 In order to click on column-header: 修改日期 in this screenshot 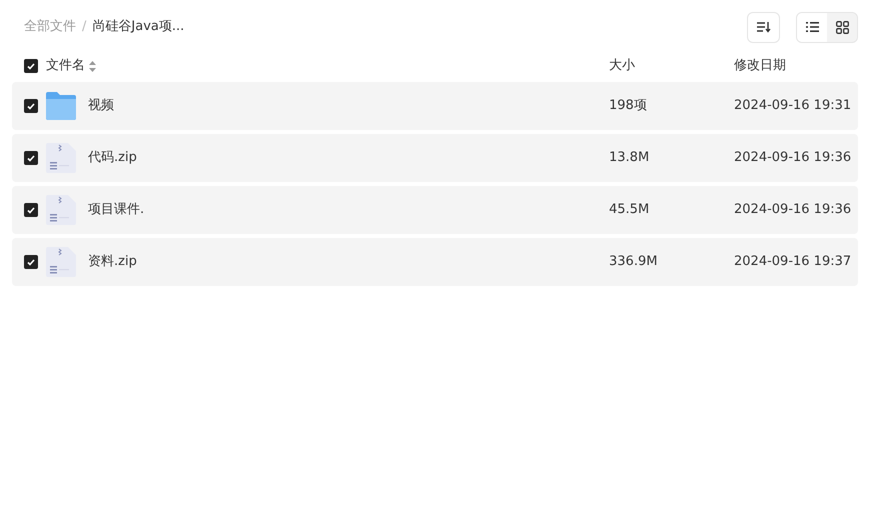, I will do `click(760, 66)`.